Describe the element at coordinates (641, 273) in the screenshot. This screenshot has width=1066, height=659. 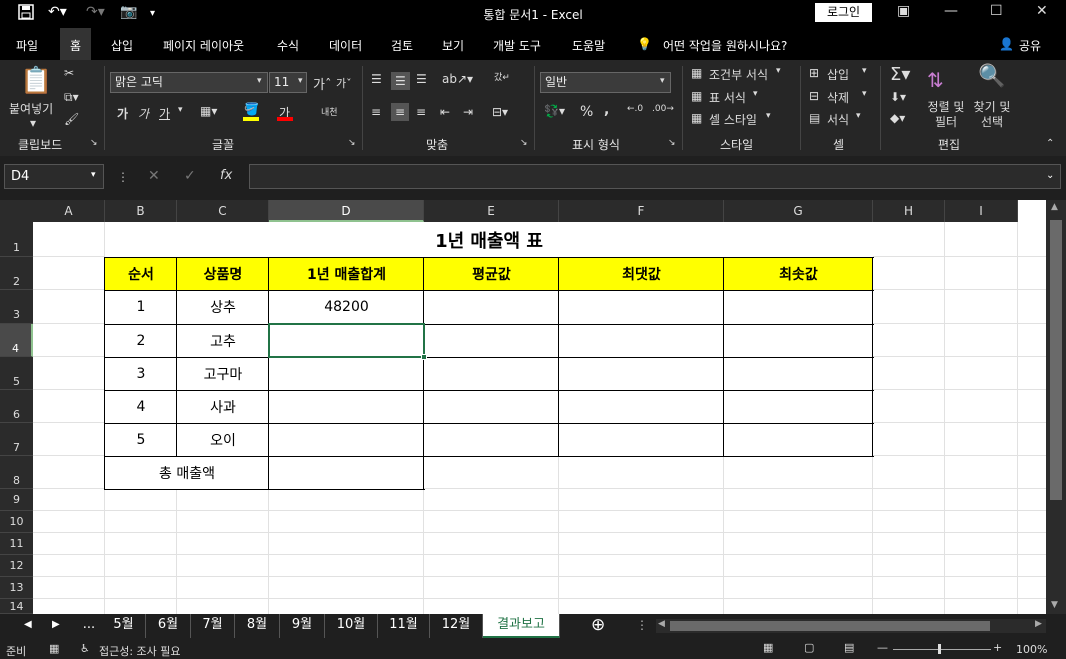
I see `header-cell: 최댓값` at that location.